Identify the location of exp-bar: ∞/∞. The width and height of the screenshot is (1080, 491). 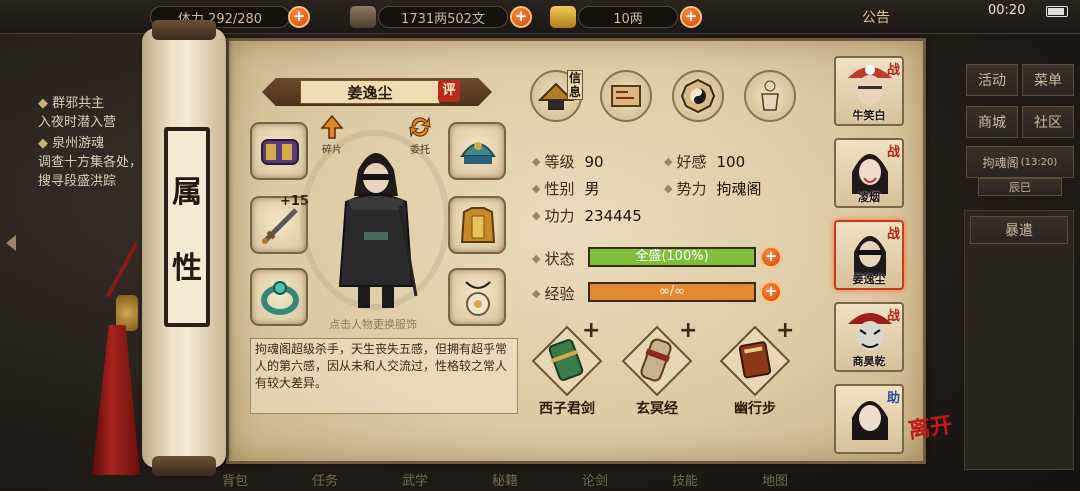
(672, 292).